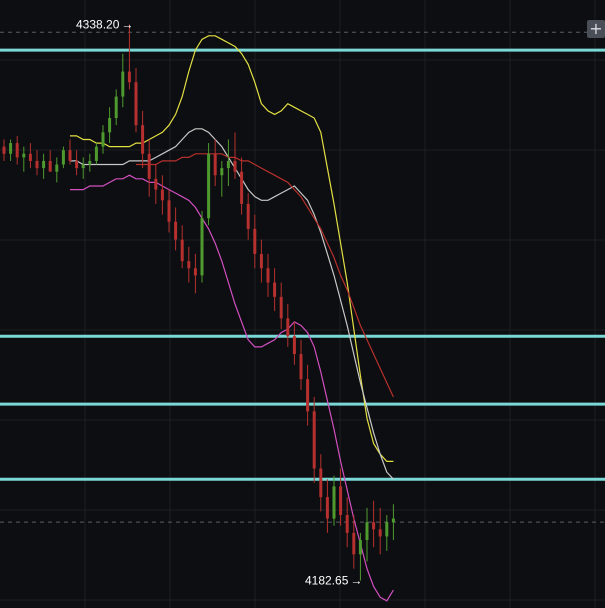  What do you see at coordinates (596, 29) in the screenshot?
I see `add-plus-icon: +` at bounding box center [596, 29].